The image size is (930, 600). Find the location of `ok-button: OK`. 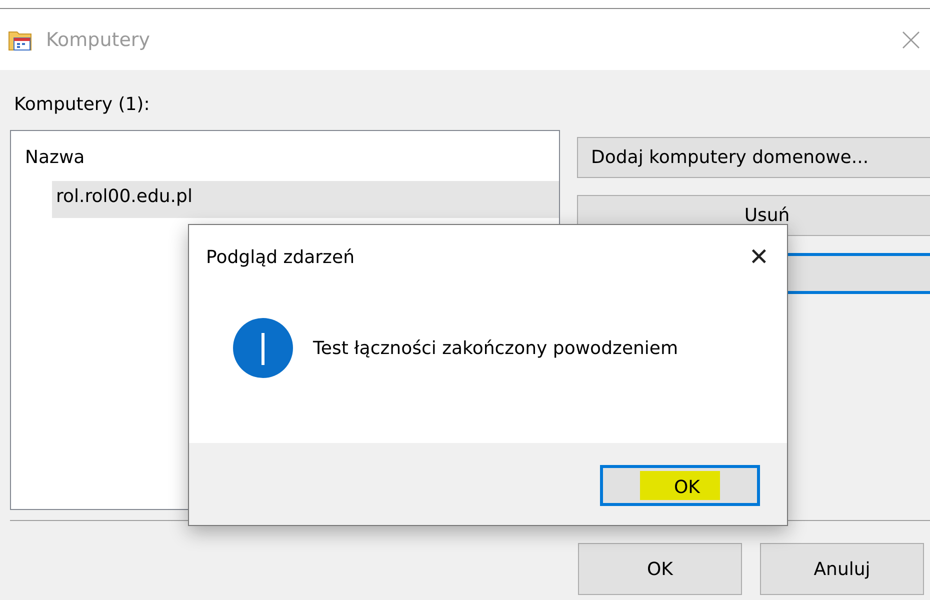

ok-button: OK is located at coordinates (680, 485).